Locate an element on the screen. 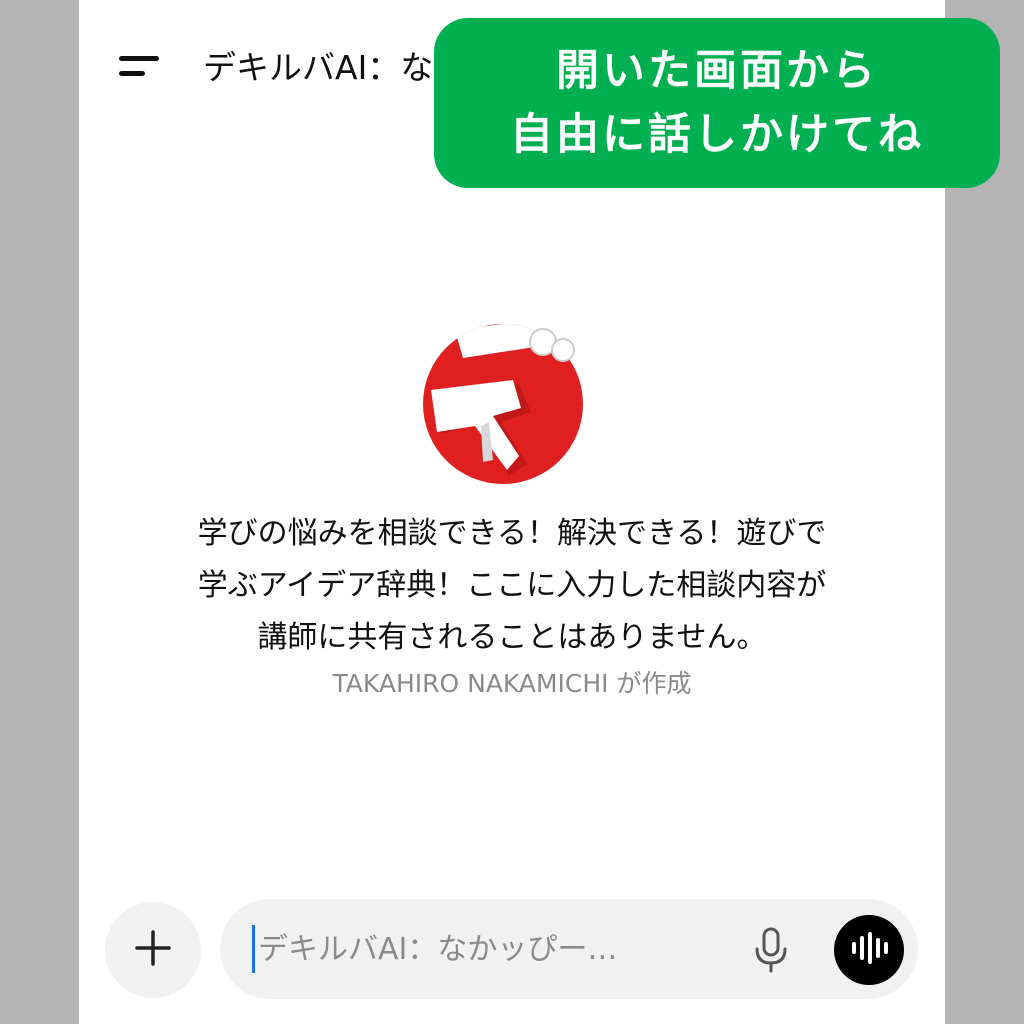 This screenshot has width=1024, height=1024. microphone-icon is located at coordinates (771, 950).